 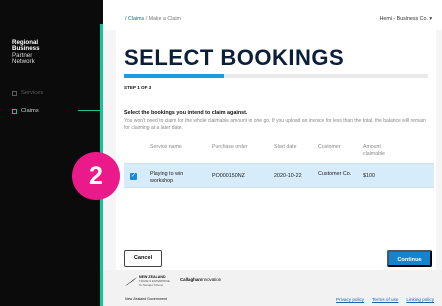 I want to click on breadcrumb: / Claims / Make a Claim, so click(x=153, y=19).